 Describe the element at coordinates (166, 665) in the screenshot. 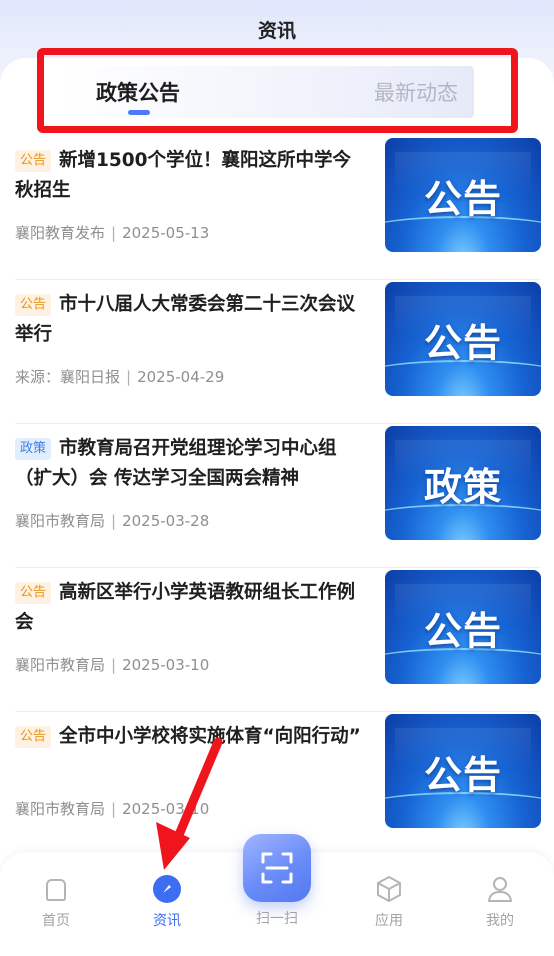

I see `news-date: 2025-03-10` at that location.